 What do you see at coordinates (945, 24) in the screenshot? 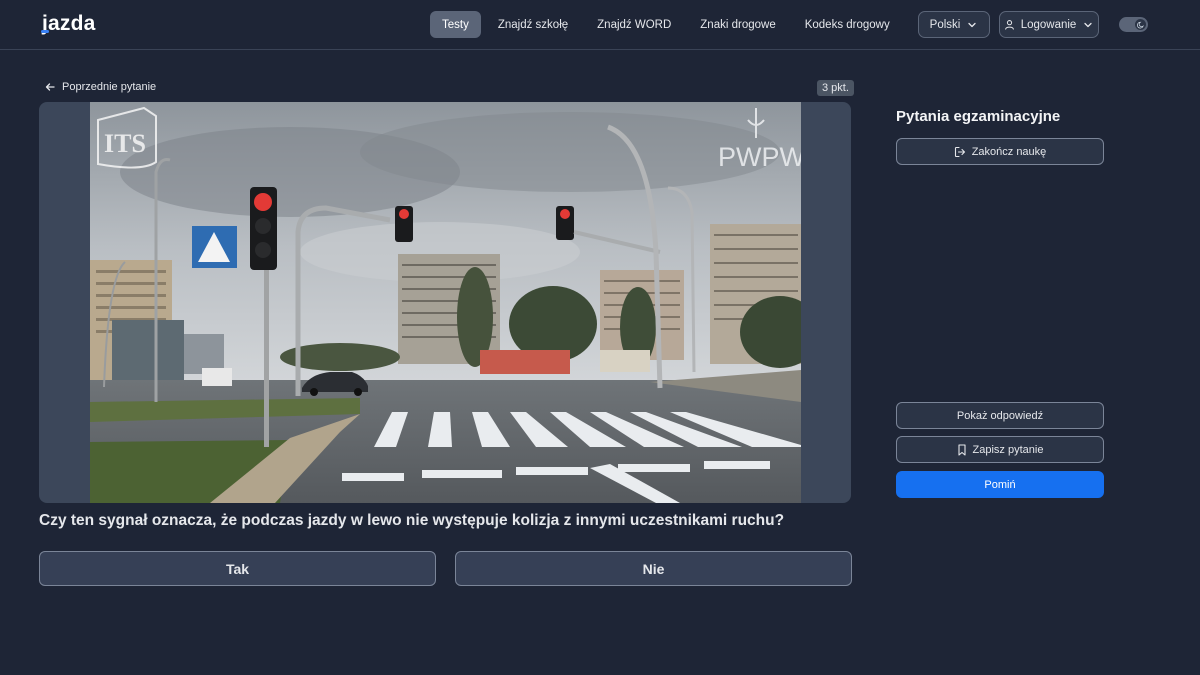
I see `language-label: Polski` at bounding box center [945, 24].